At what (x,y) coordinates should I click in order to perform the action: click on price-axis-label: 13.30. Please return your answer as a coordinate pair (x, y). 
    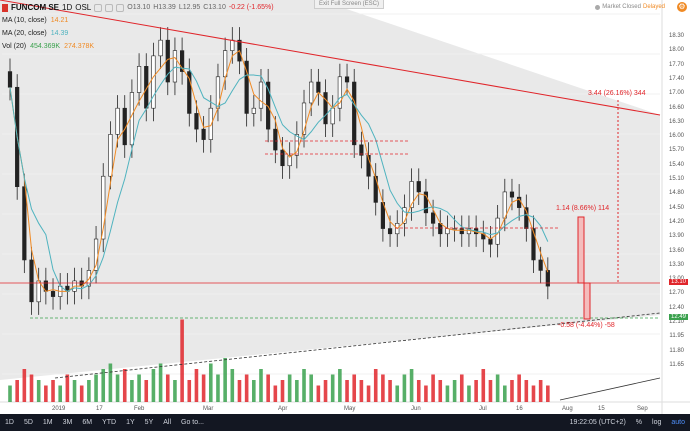
    Looking at the image, I should click on (676, 264).